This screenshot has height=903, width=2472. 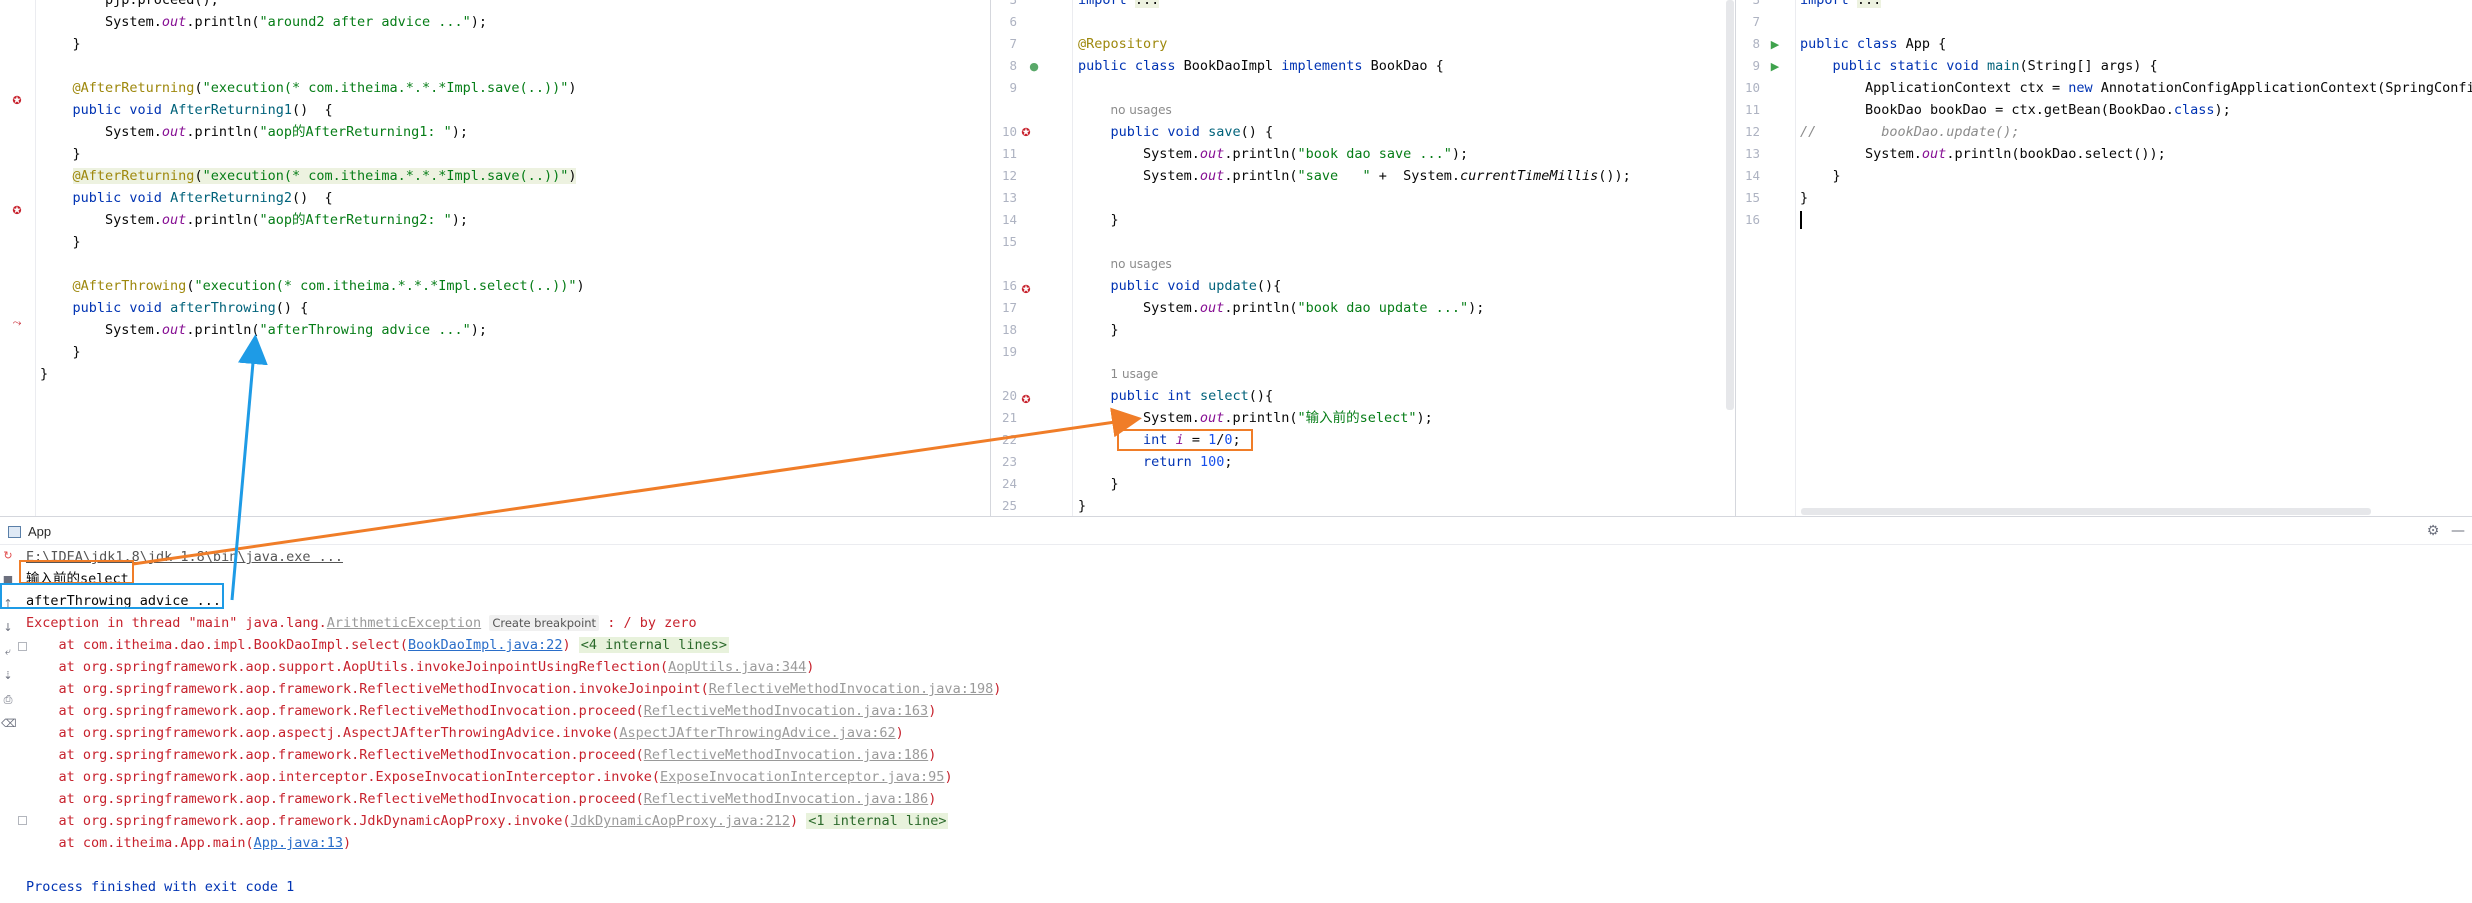 What do you see at coordinates (1013, 21) in the screenshot?
I see `line-number: 6` at bounding box center [1013, 21].